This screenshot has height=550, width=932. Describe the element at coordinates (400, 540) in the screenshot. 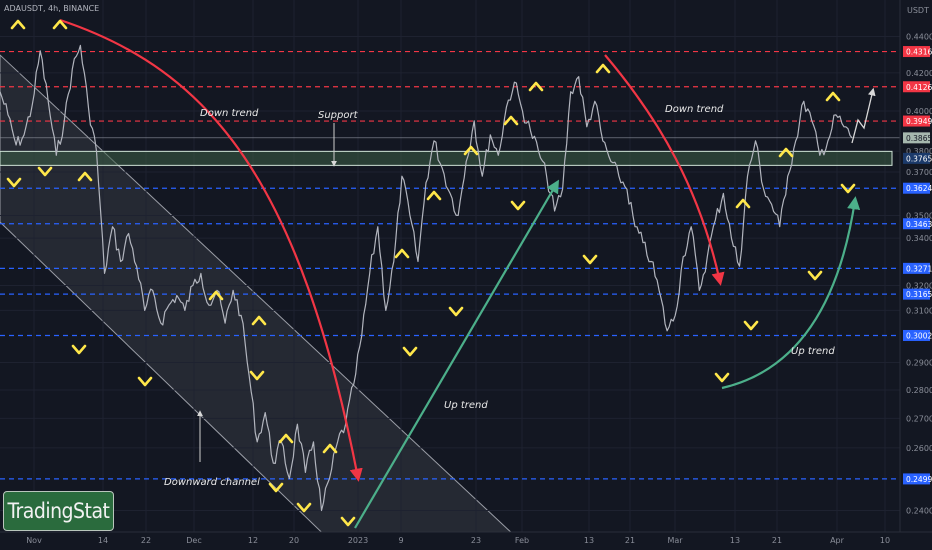

I see `x-tick-label: 9` at that location.